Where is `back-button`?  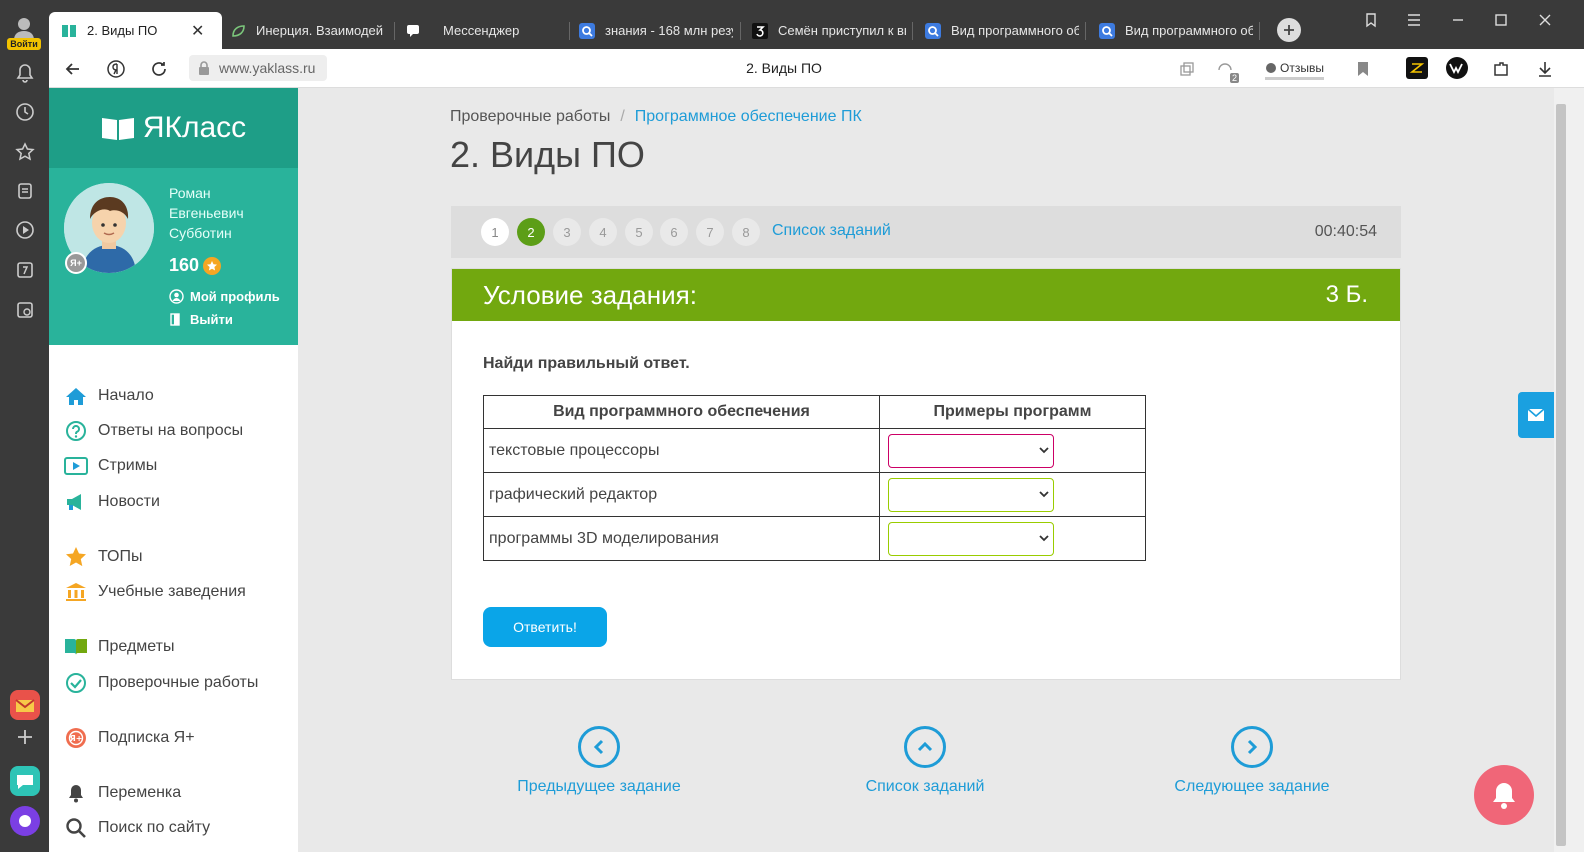 back-button is located at coordinates (73, 69).